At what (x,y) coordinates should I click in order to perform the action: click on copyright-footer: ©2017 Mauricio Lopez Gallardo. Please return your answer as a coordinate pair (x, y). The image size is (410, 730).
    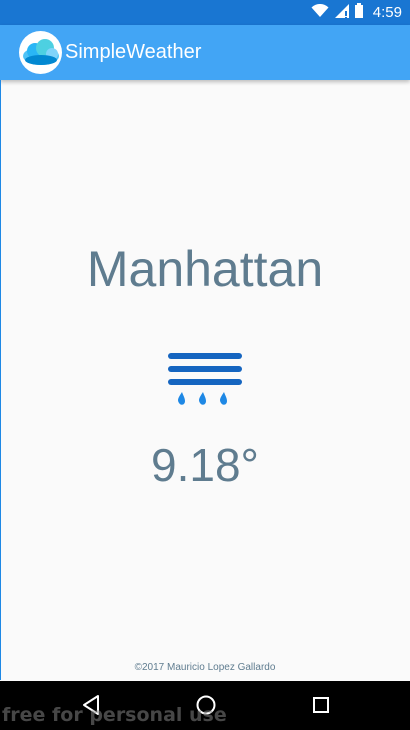
    Looking at the image, I should click on (205, 667).